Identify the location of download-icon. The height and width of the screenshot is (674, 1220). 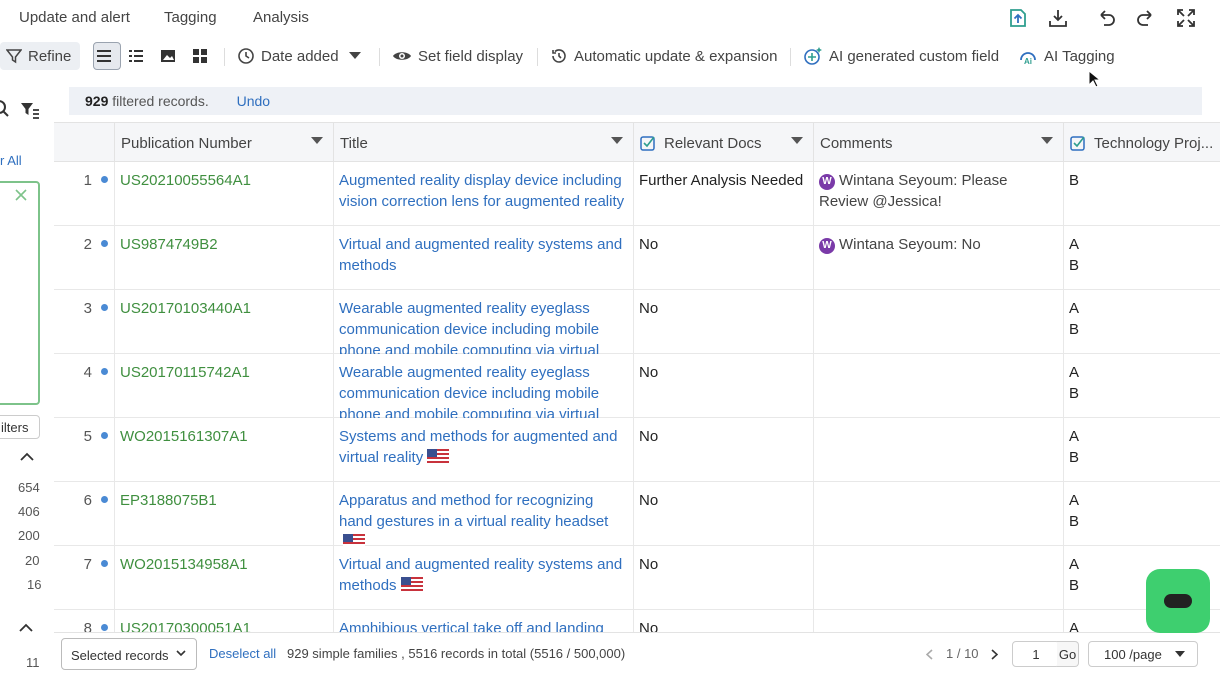
(1058, 18).